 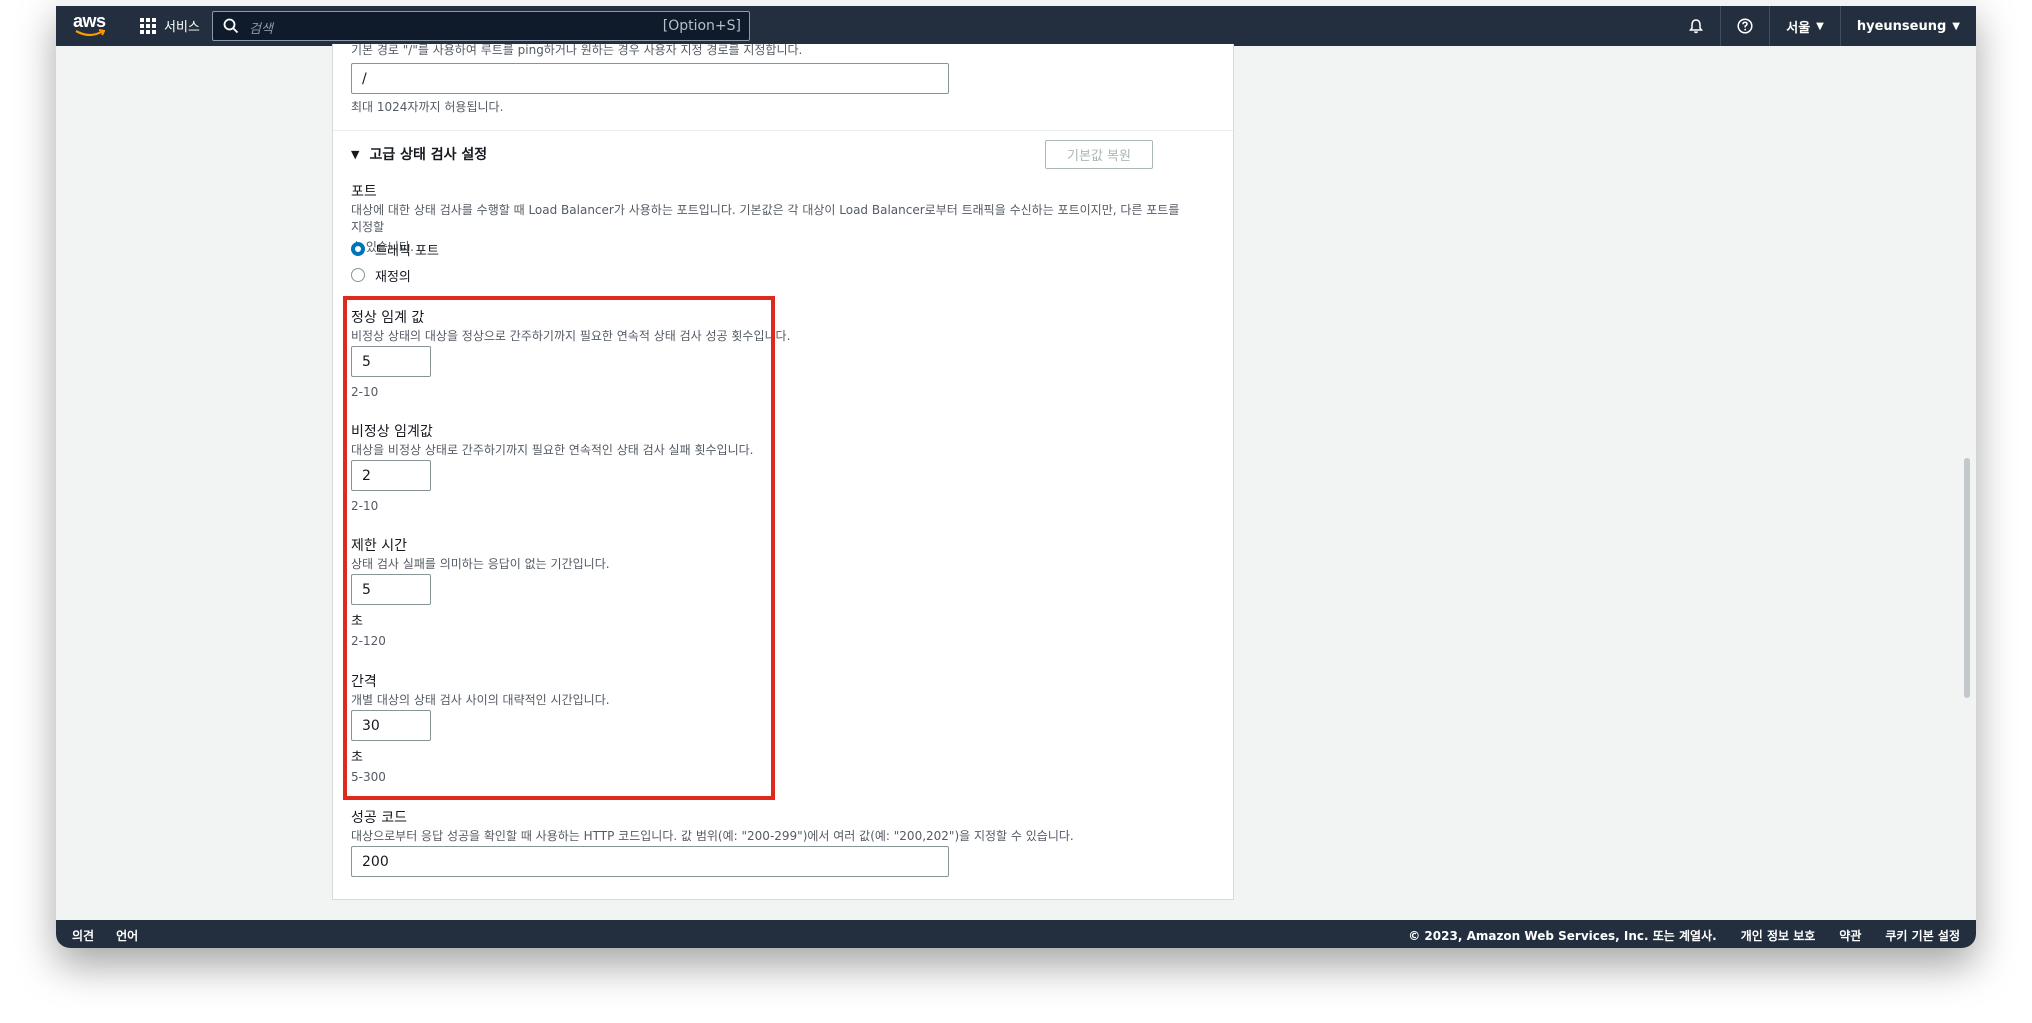 I want to click on advanced-settings-toggle: ▼ 고급 상태 검사 설정, so click(x=419, y=154).